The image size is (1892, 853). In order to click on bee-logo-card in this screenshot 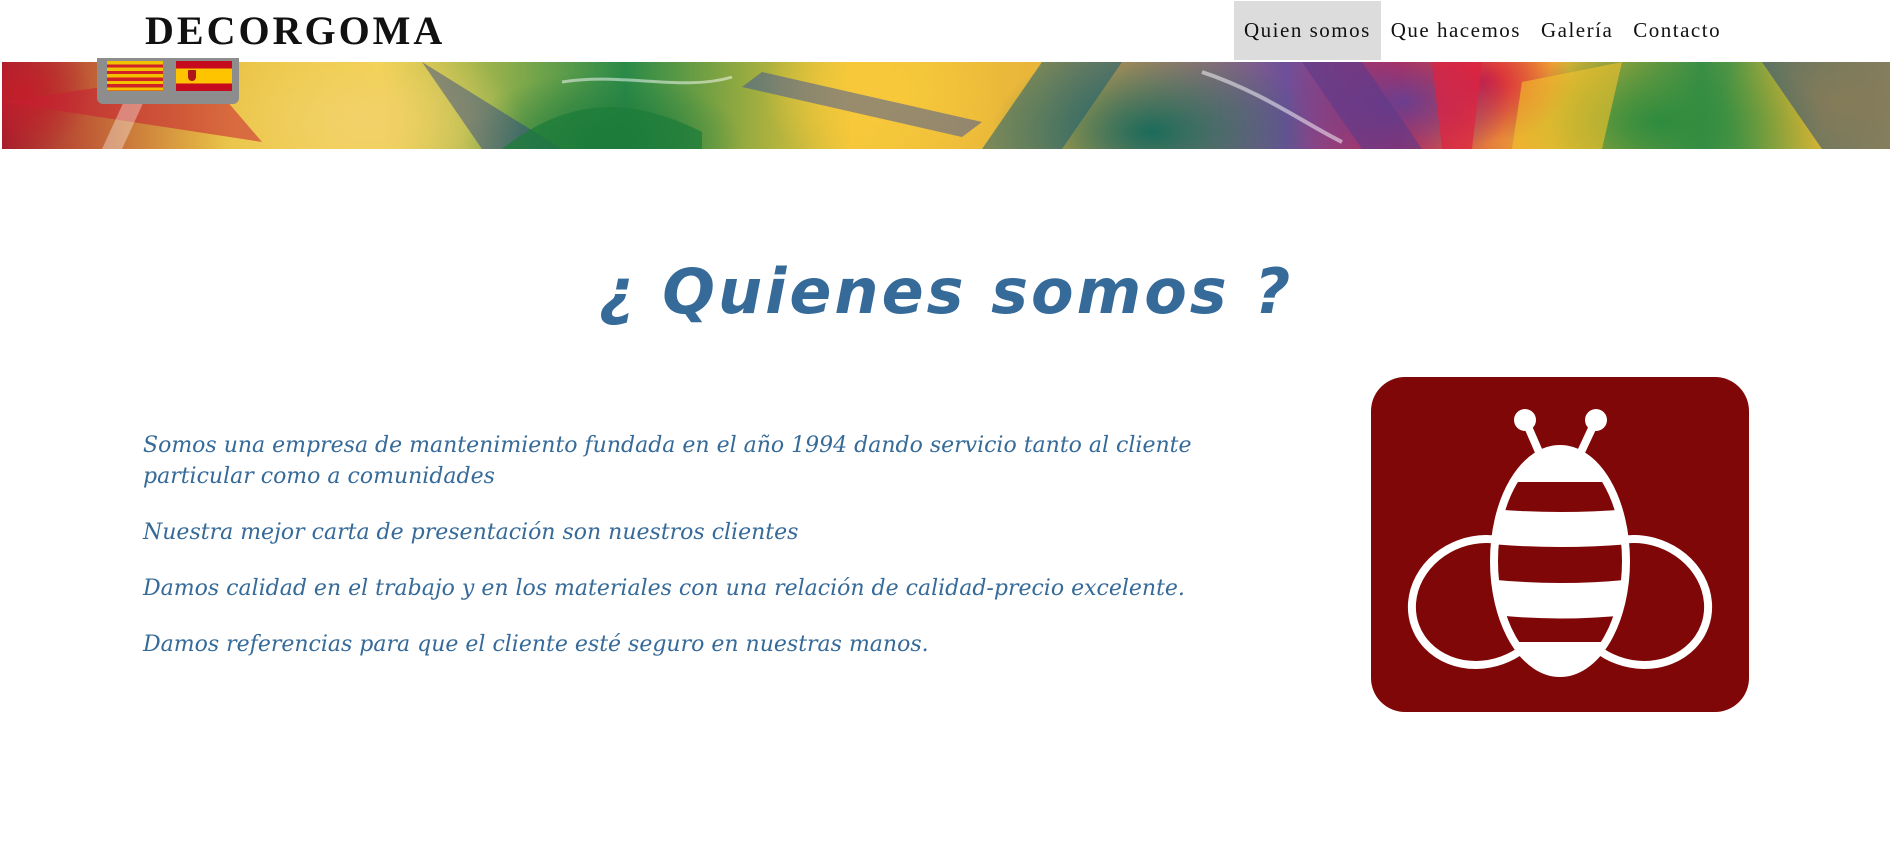, I will do `click(1560, 544)`.